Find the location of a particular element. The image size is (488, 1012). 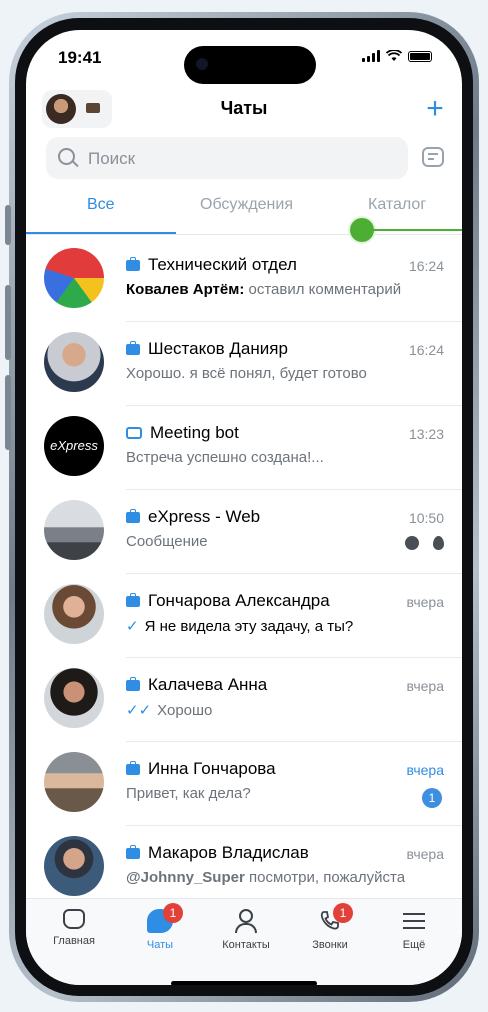

search-bar is located at coordinates (227, 159).